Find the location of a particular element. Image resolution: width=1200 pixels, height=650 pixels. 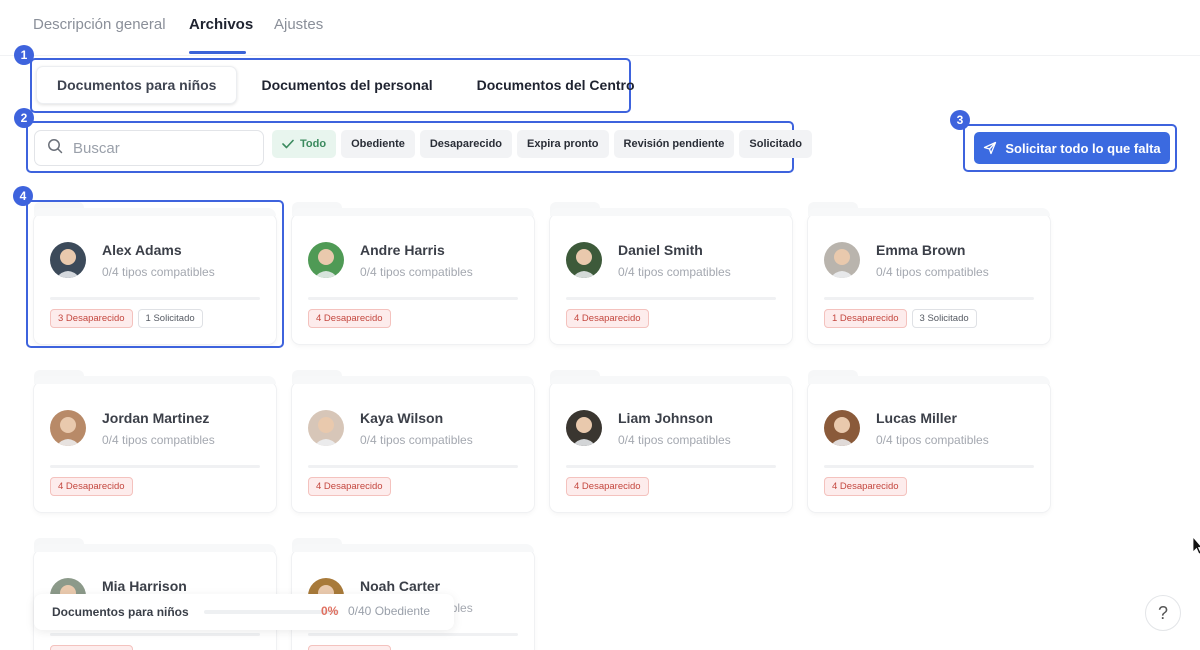

filter-revision-pendiente: Revisión pendiente is located at coordinates (674, 144).